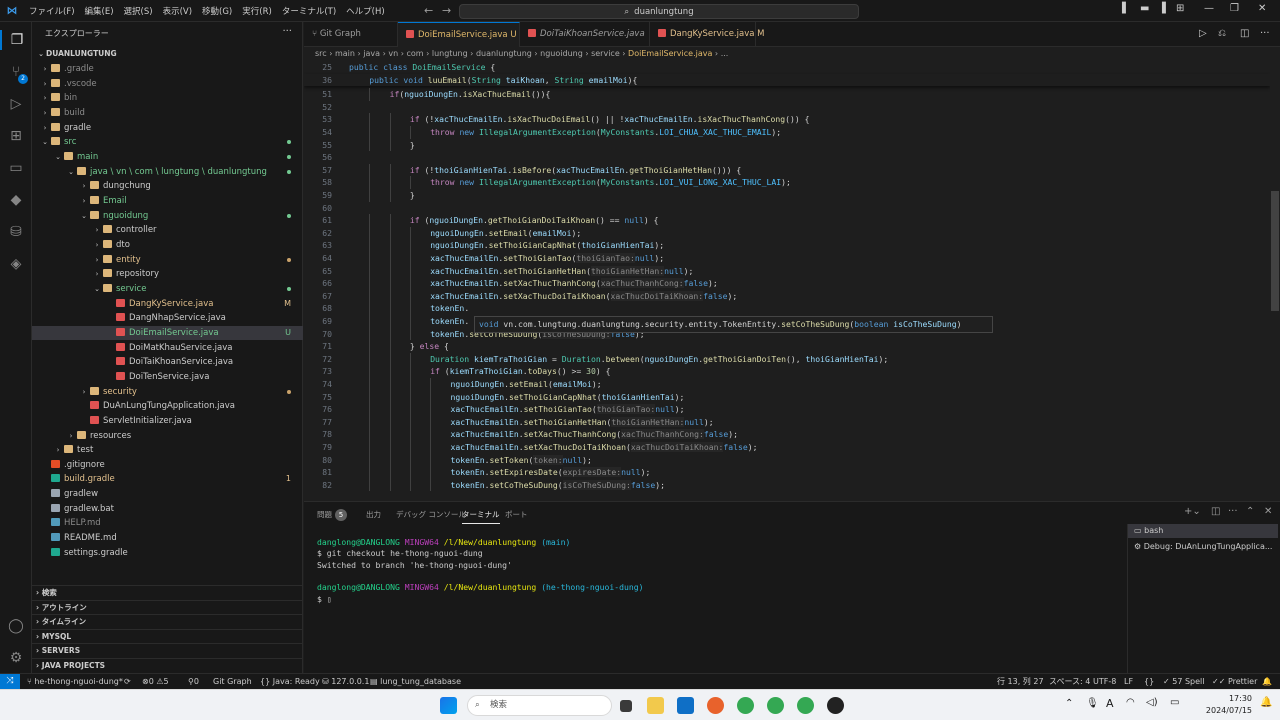 The height and width of the screenshot is (720, 1280). I want to click on microphone-icon: 🎙, so click(1092, 703).